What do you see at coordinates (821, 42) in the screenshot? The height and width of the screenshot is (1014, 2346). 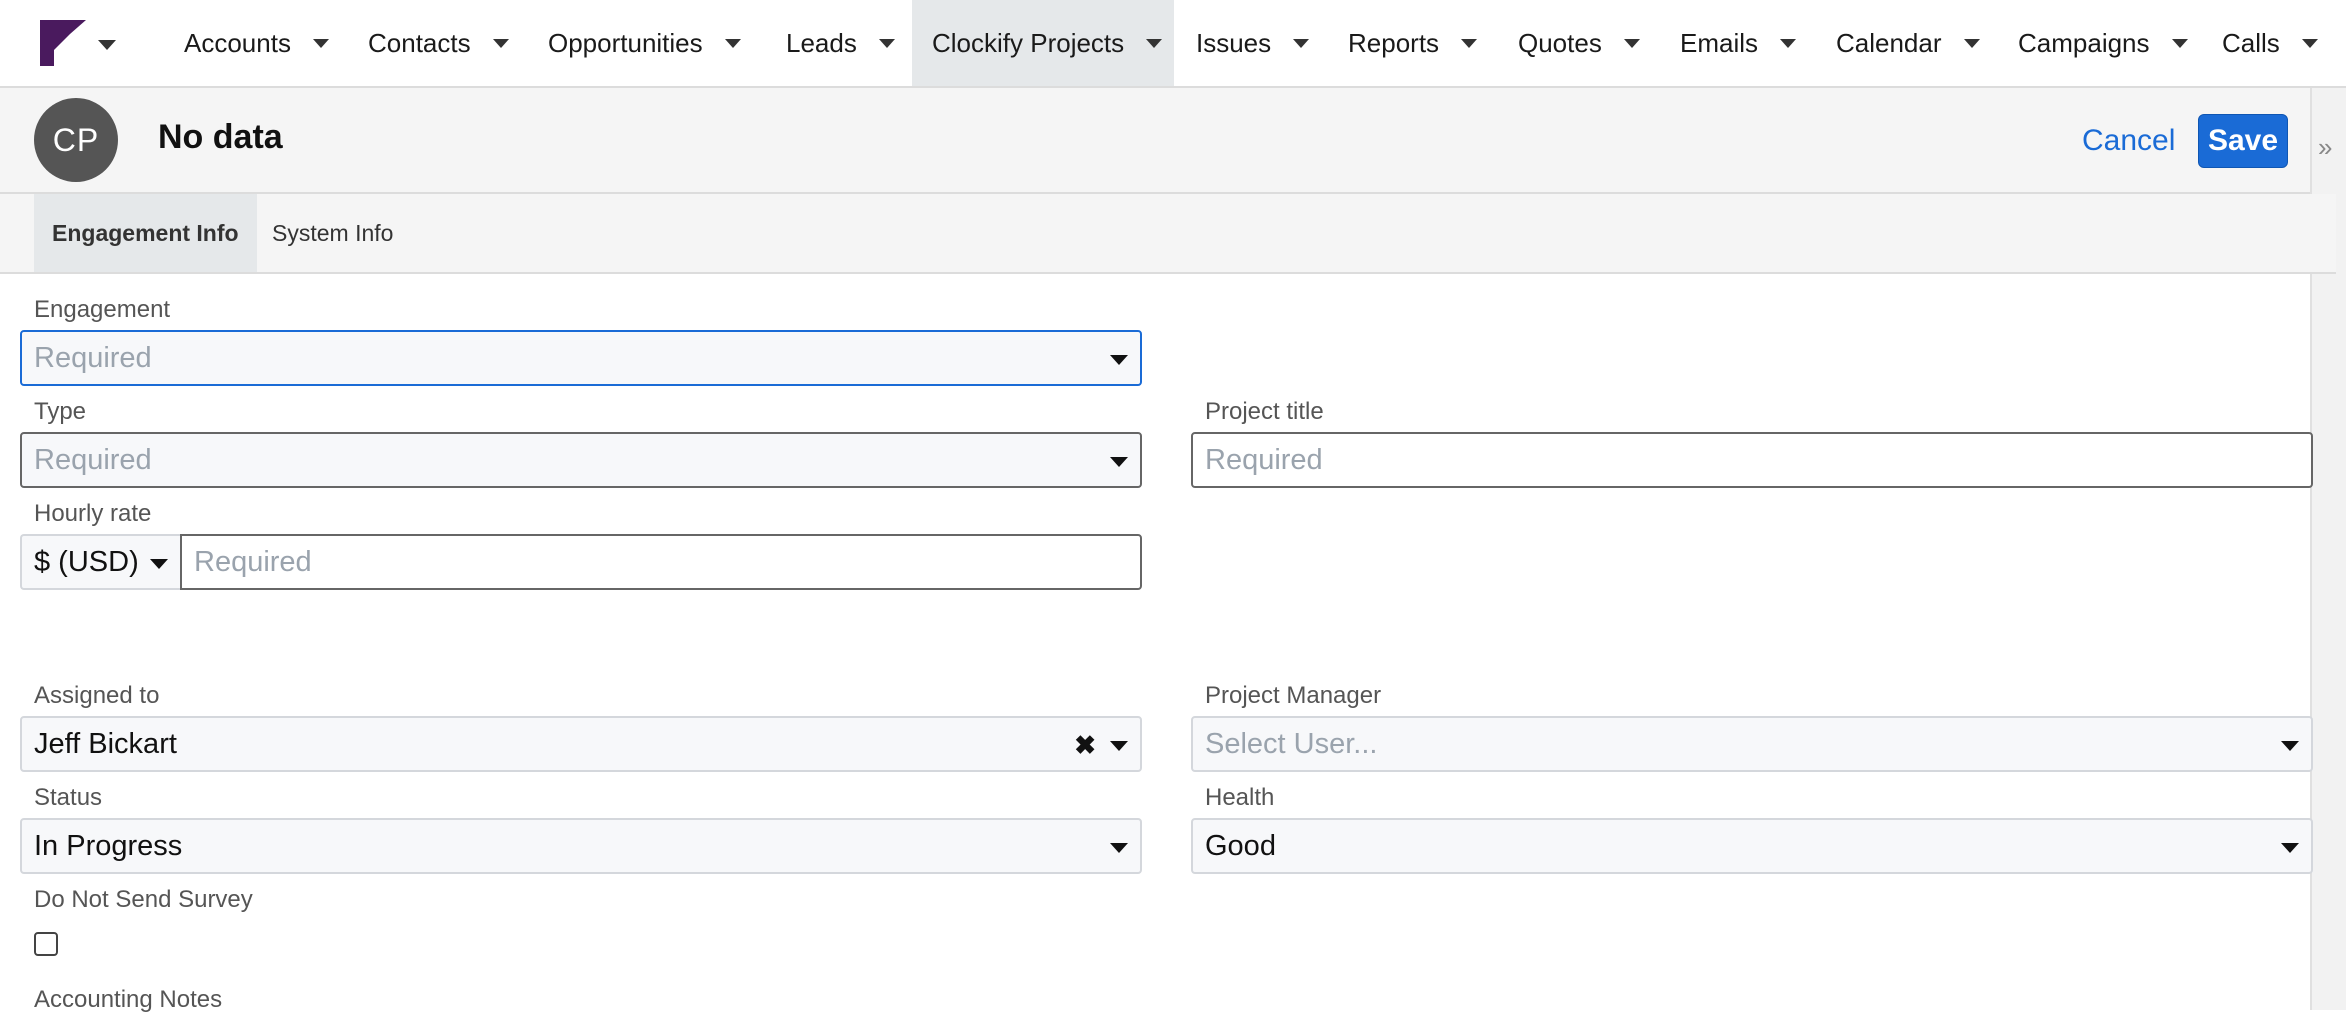 I see `nav-item-label: Leads` at bounding box center [821, 42].